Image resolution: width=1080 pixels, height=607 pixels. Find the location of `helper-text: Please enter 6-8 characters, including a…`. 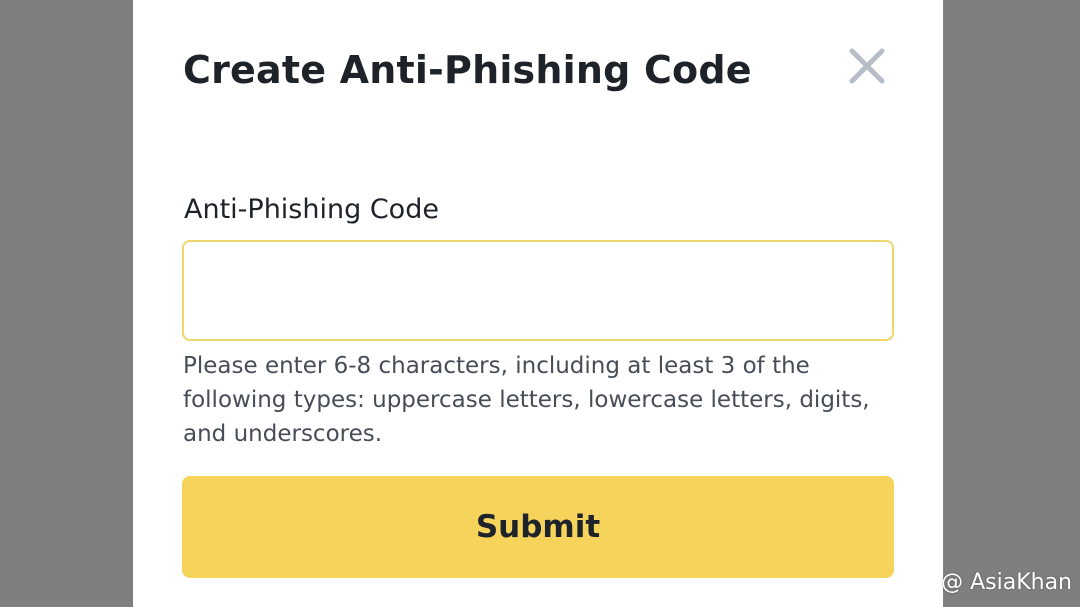

helper-text: Please enter 6-8 characters, including a… is located at coordinates (526, 400).